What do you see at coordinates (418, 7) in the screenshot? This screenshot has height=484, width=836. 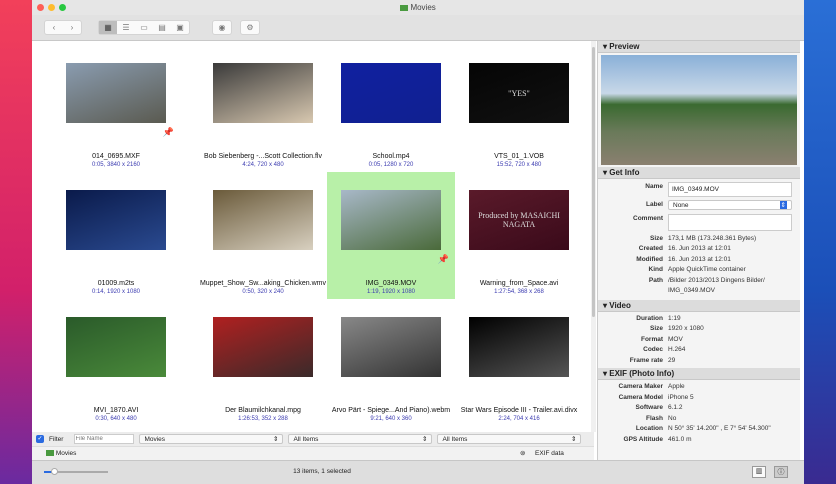 I see `title-bar: Movies` at bounding box center [418, 7].